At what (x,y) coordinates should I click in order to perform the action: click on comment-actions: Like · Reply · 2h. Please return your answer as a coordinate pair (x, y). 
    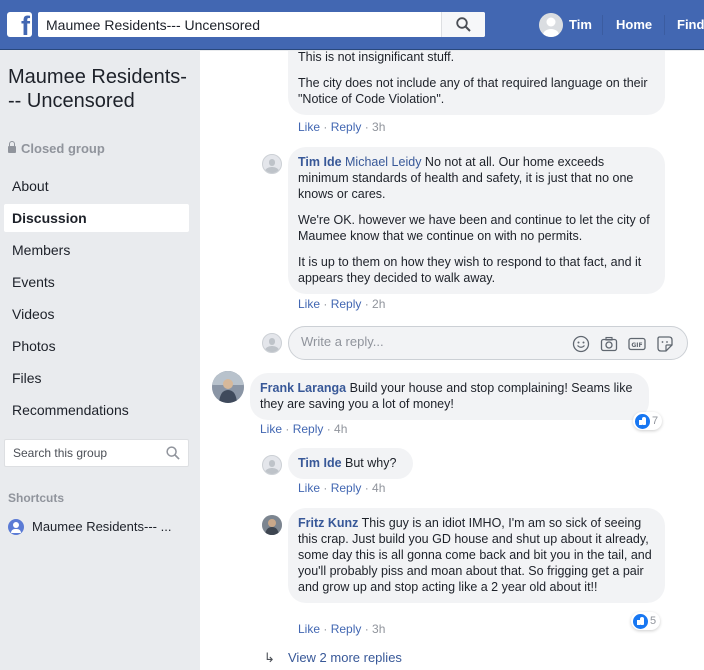
    Looking at the image, I should click on (342, 304).